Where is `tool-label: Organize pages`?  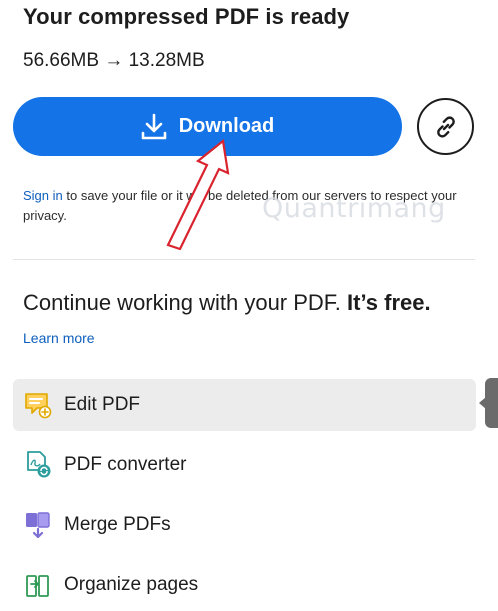
tool-label: Organize pages is located at coordinates (131, 584).